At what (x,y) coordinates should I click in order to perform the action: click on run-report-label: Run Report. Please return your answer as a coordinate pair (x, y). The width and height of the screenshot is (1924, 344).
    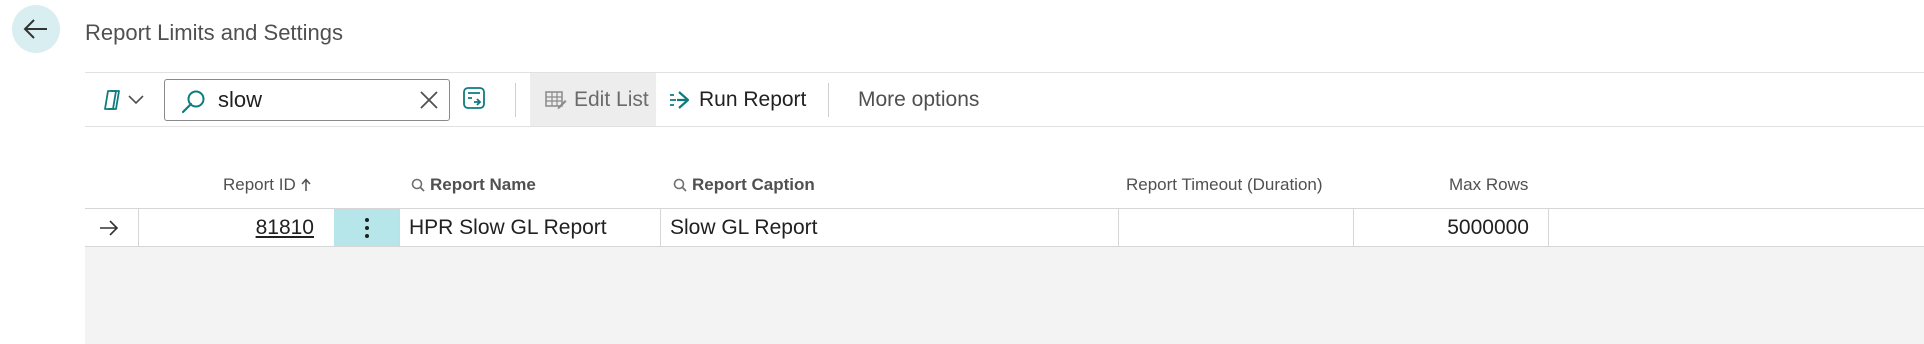
    Looking at the image, I should click on (753, 99).